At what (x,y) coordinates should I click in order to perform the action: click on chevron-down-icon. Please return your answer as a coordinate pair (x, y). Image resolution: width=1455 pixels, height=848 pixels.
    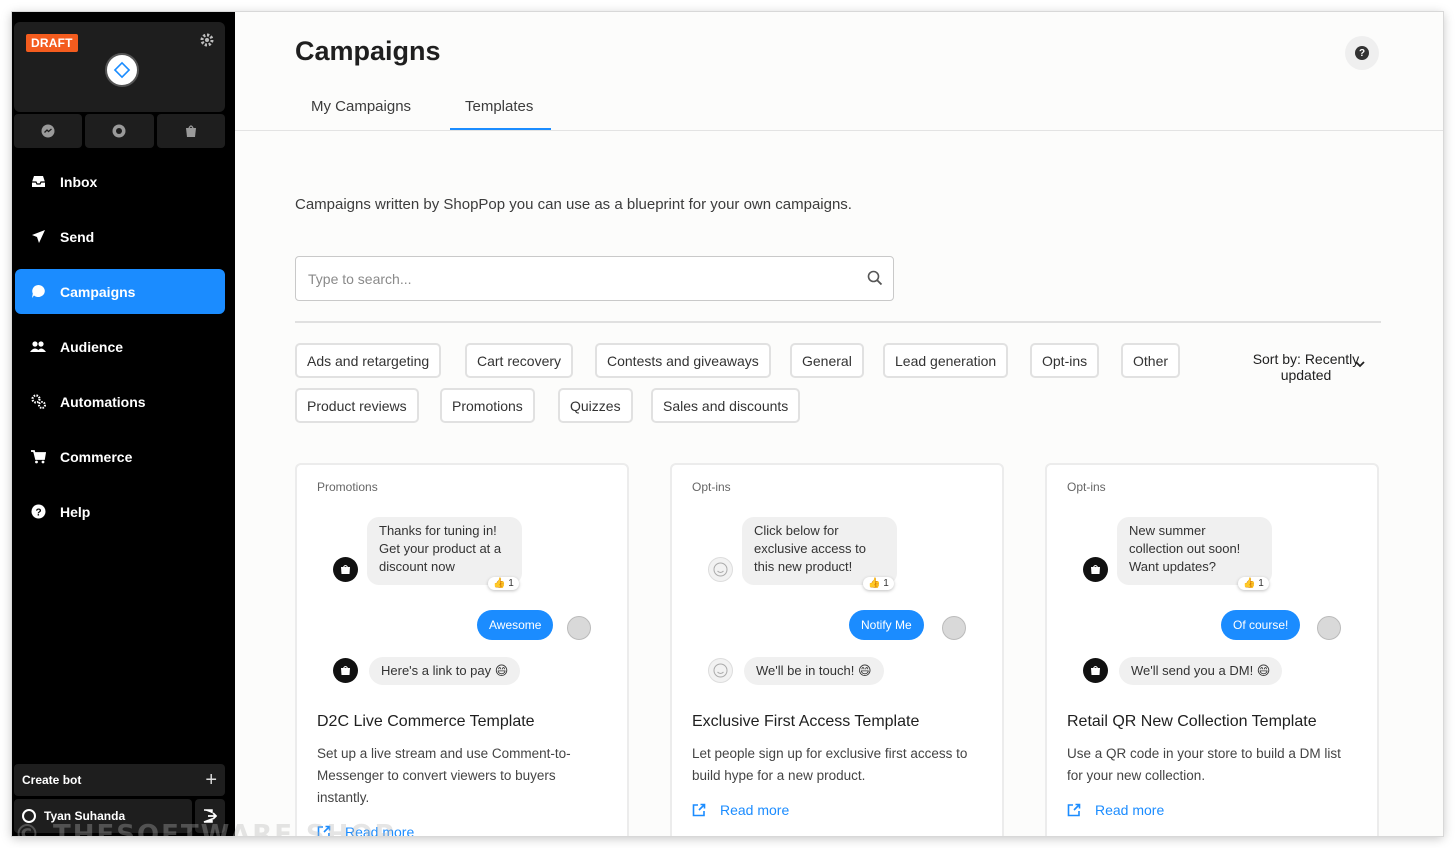
    Looking at the image, I should click on (1360, 364).